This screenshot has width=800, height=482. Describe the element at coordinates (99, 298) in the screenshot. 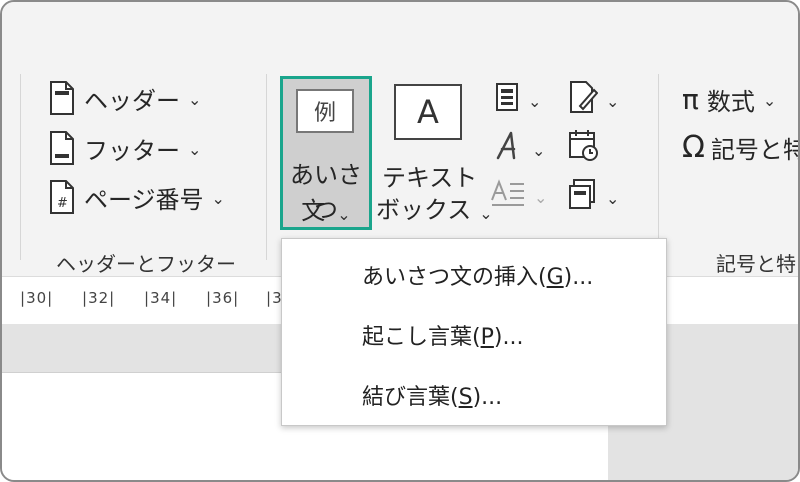

I see `ruler-tick: |32|` at that location.